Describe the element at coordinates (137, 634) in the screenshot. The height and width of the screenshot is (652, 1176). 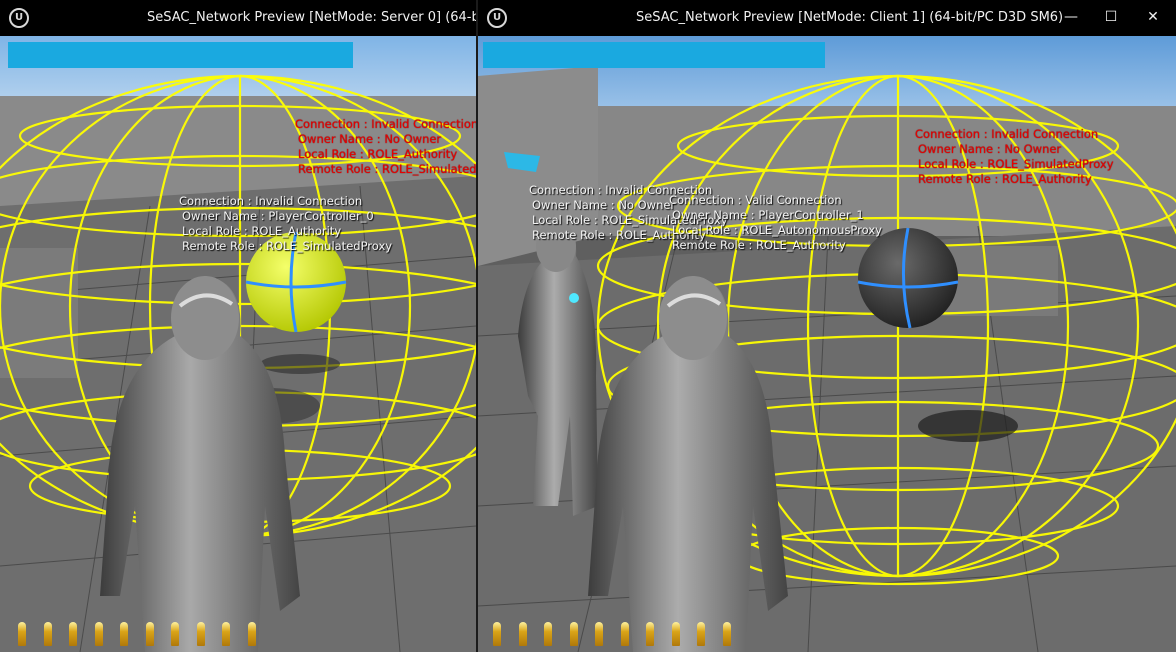
I see `server-ammo-counter` at that location.